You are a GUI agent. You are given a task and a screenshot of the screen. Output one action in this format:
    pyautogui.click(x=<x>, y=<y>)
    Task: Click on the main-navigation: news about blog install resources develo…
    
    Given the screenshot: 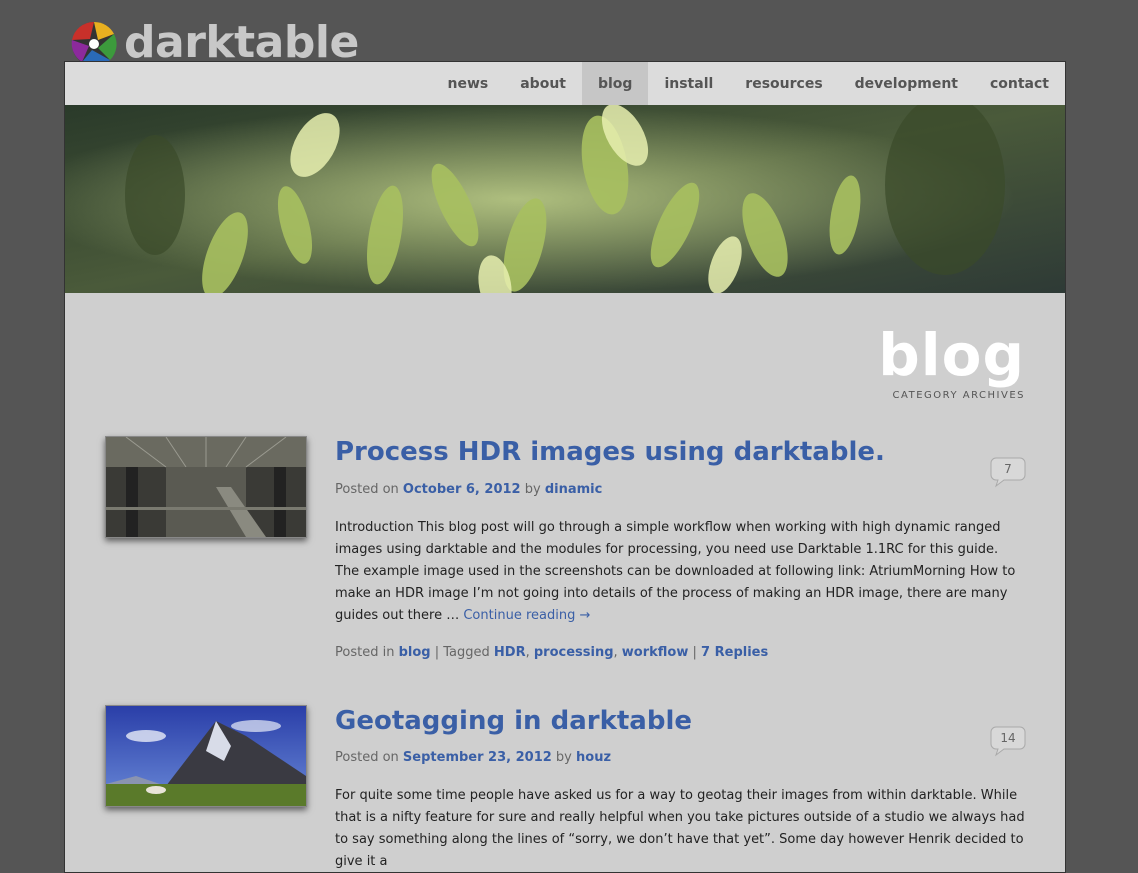 What is the action you would take?
    pyautogui.click(x=565, y=83)
    